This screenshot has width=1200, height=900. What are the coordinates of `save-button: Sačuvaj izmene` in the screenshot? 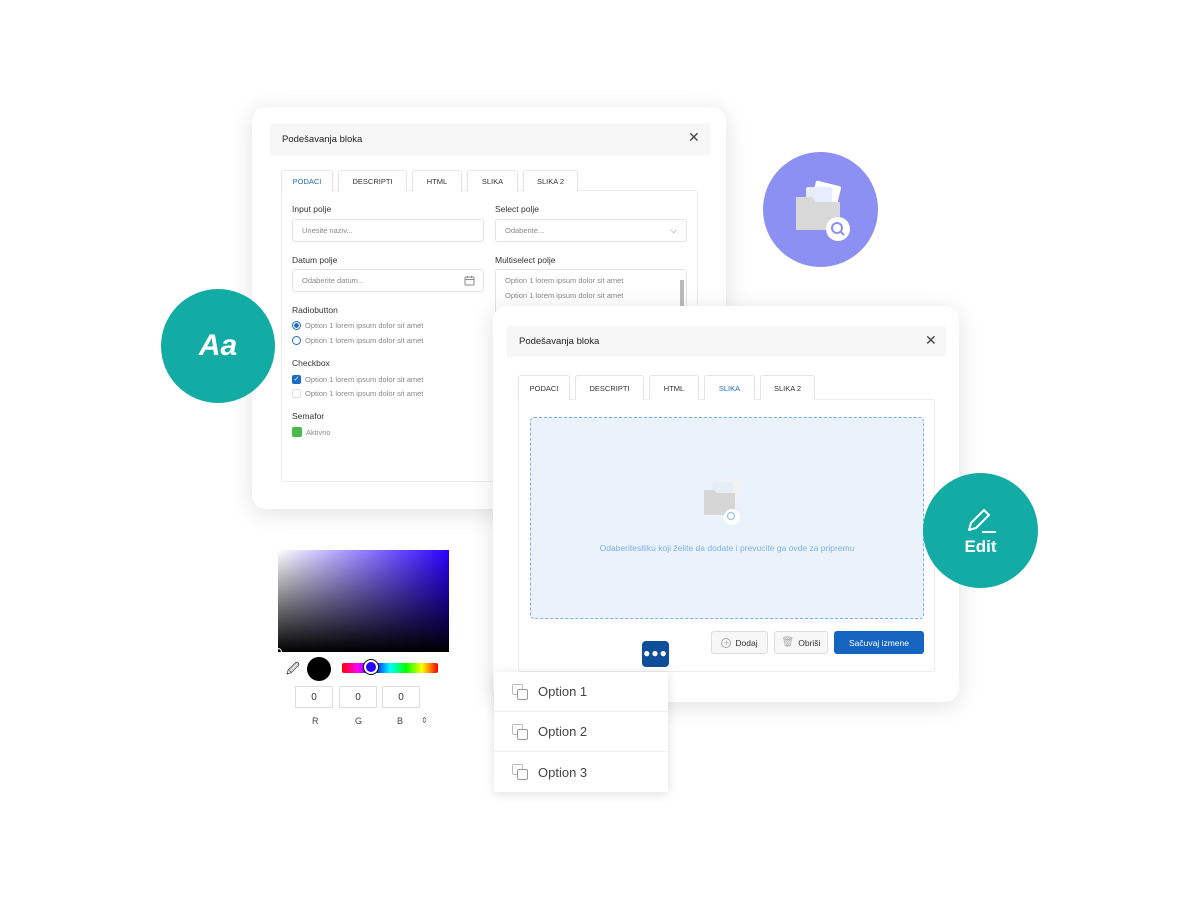 It's located at (879, 642).